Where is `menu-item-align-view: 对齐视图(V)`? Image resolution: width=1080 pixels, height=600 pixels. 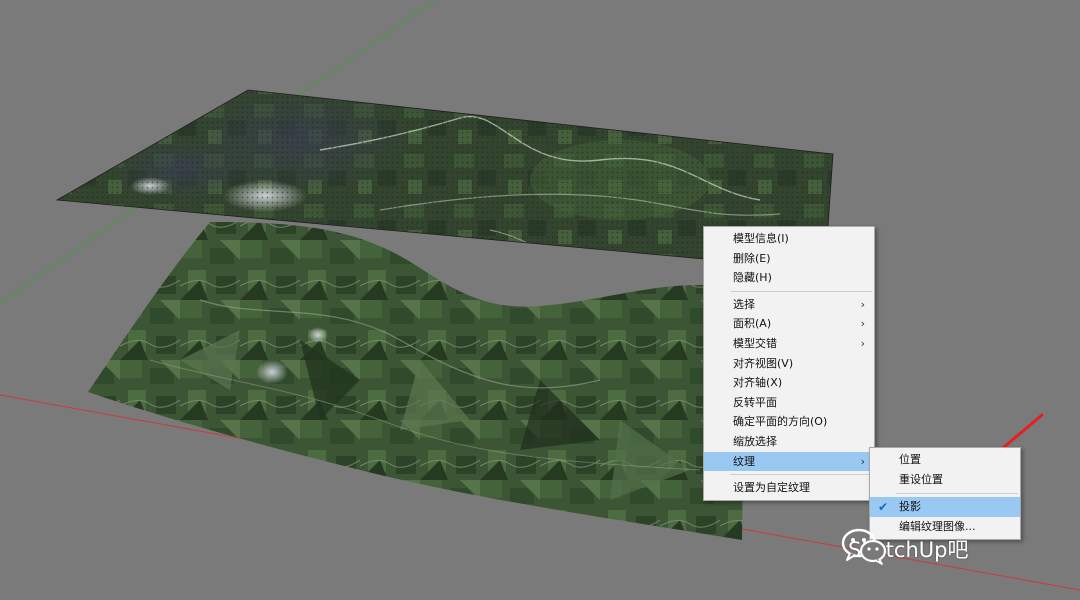 menu-item-align-view: 对齐视图(V) is located at coordinates (789, 364).